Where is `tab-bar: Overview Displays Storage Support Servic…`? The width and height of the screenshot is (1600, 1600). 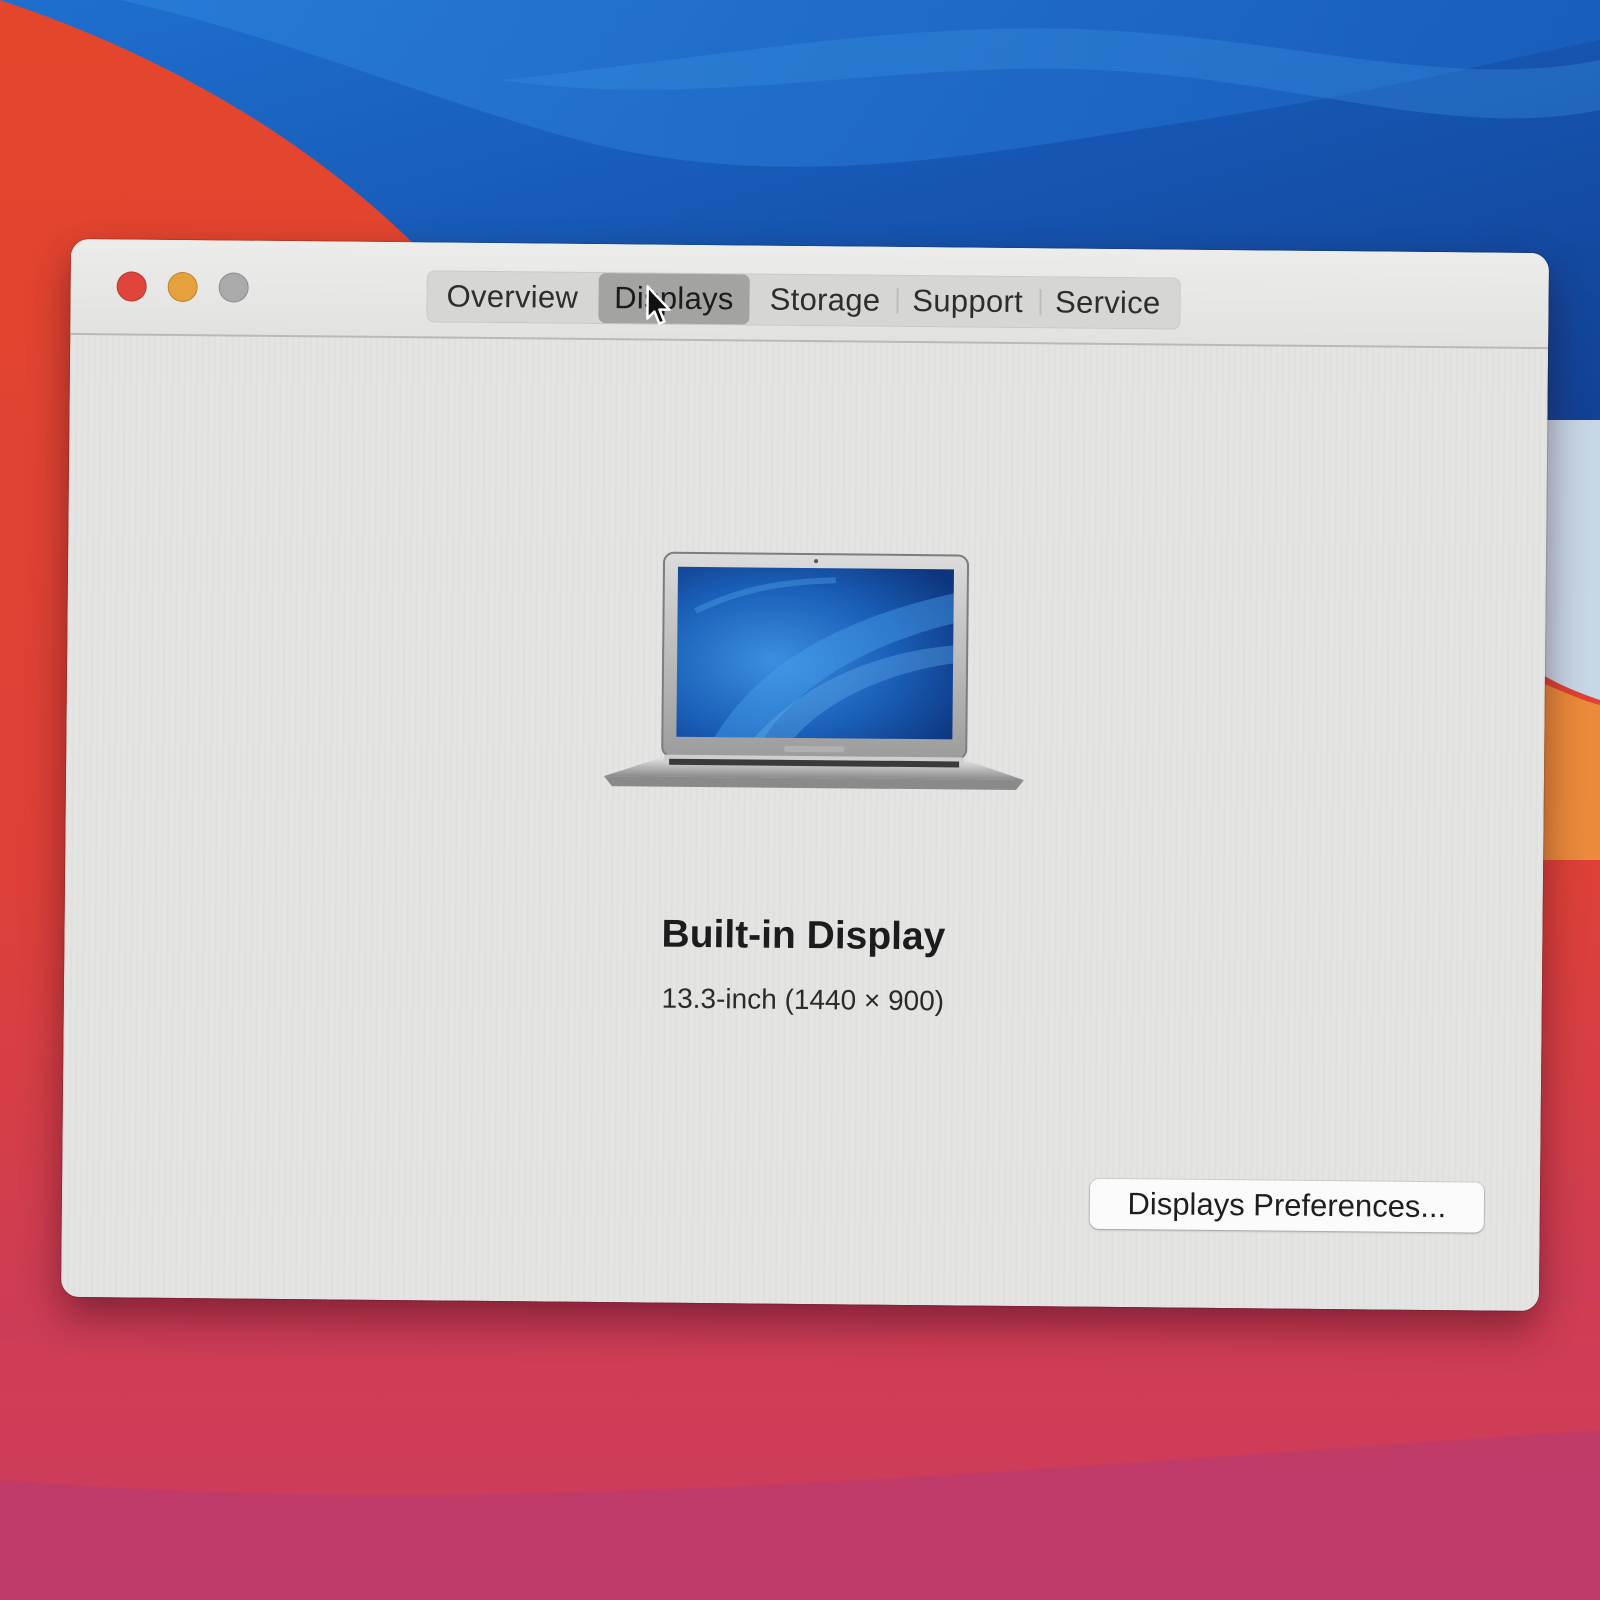
tab-bar: Overview Displays Storage Support Servic… is located at coordinates (803, 300).